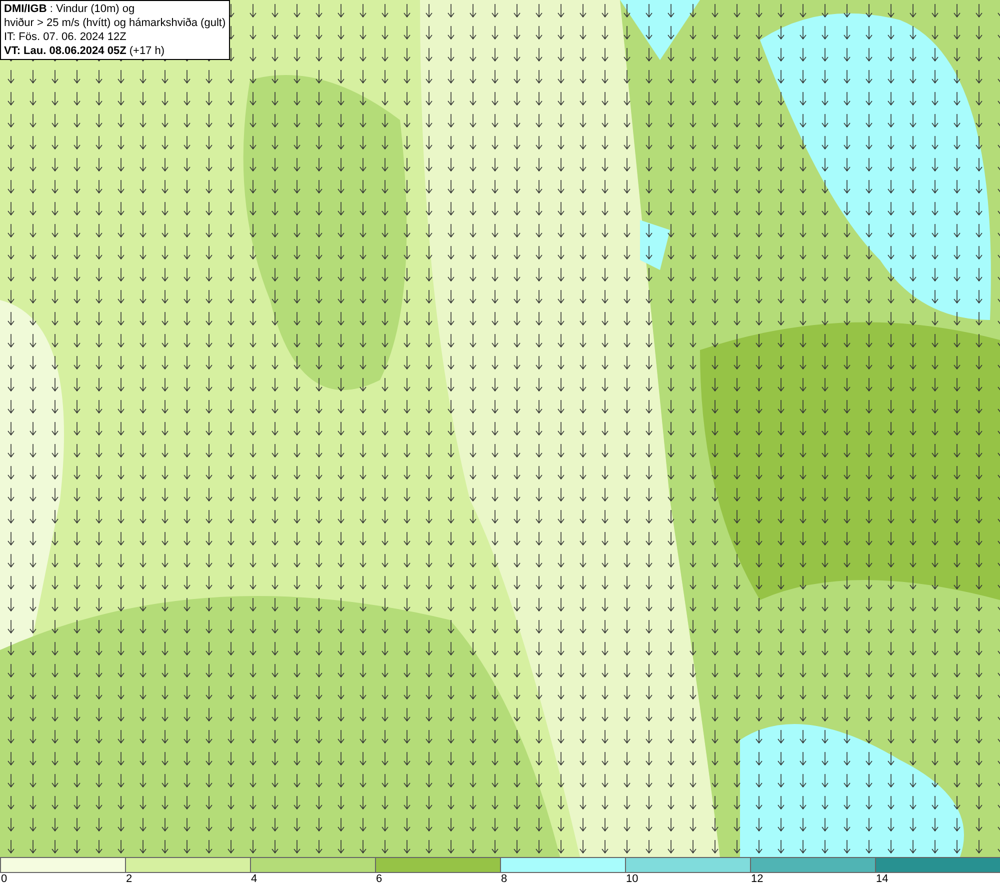  What do you see at coordinates (4, 879) in the screenshot?
I see `legend-tick-label: 0` at bounding box center [4, 879].